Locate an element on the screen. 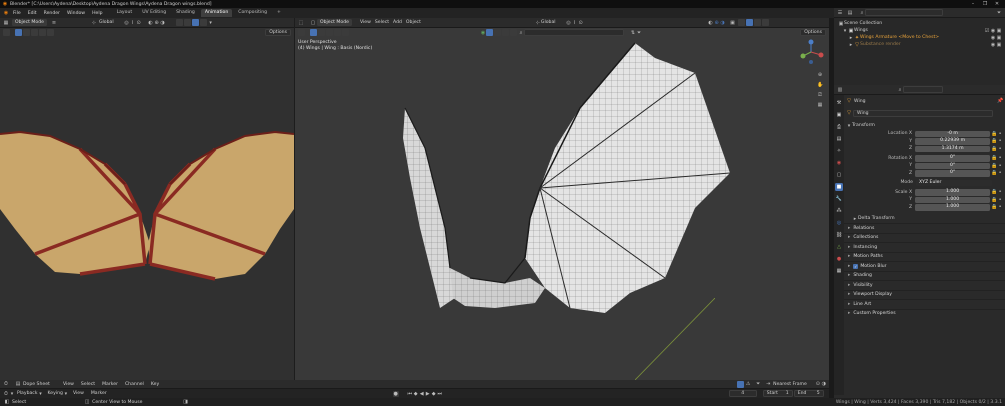 This screenshot has width=1005, height=406. shading-panel: ▸ Shading is located at coordinates (924, 275).